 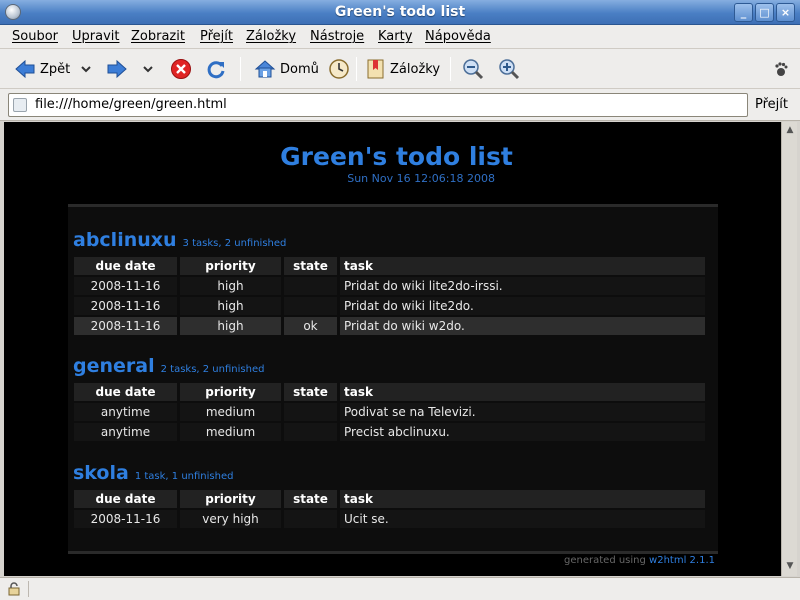 I want to click on stop-button, so click(x=181, y=69).